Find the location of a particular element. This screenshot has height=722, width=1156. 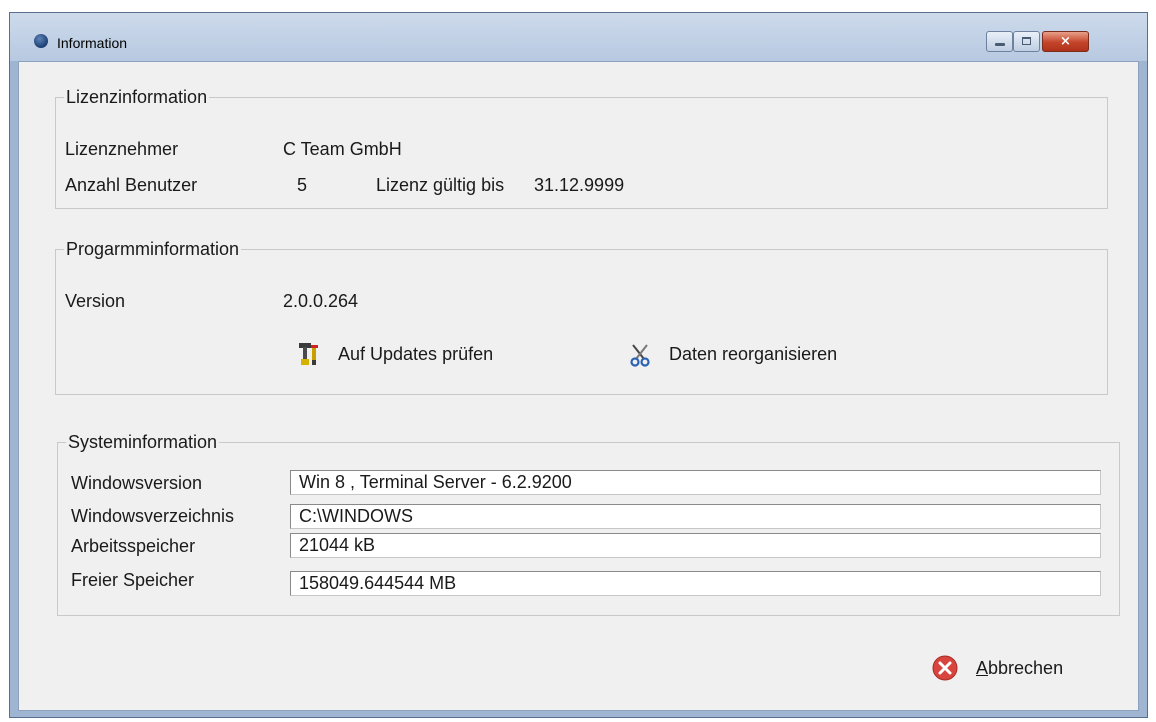

memory-field: 21044 kB is located at coordinates (695, 545).